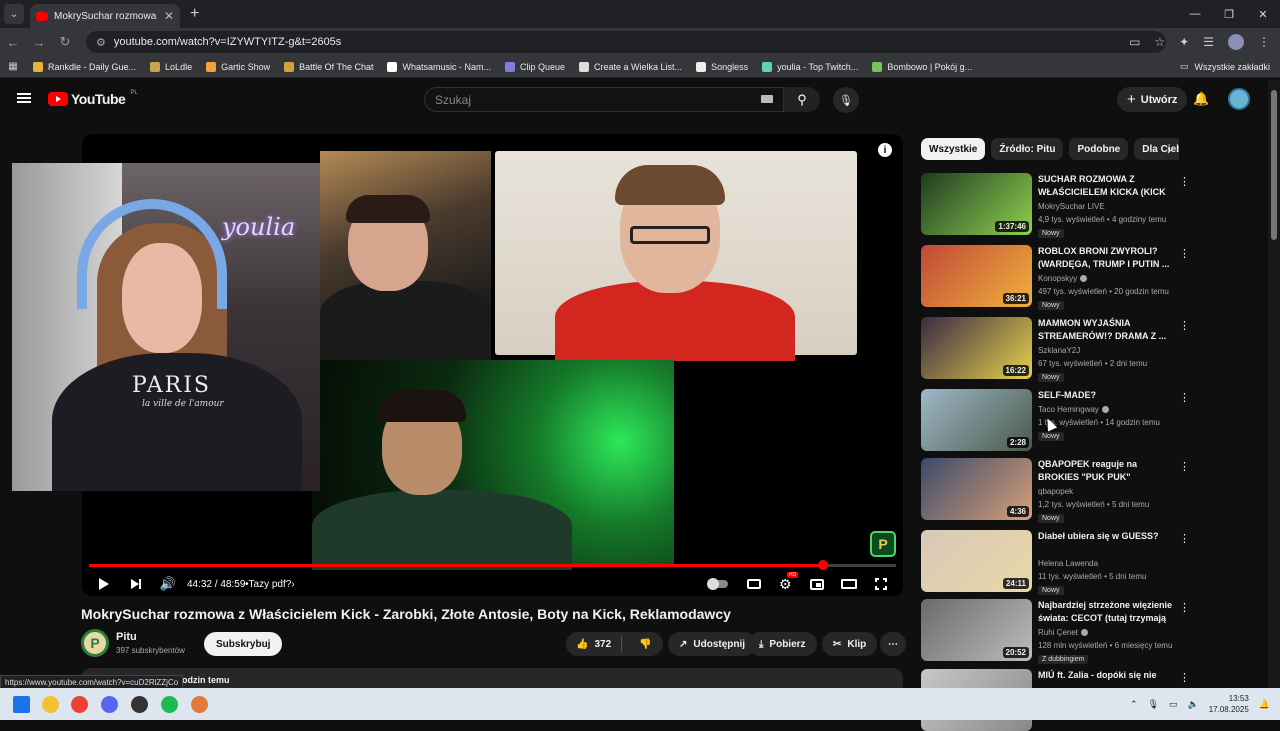 This screenshot has height=731, width=1280. I want to click on theater-mode-button, so click(849, 584).